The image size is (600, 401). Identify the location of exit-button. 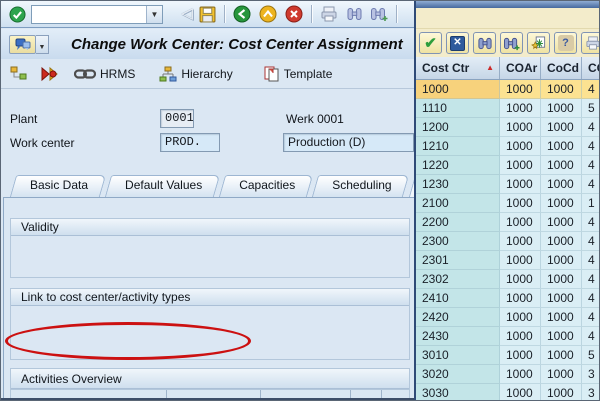
(268, 14).